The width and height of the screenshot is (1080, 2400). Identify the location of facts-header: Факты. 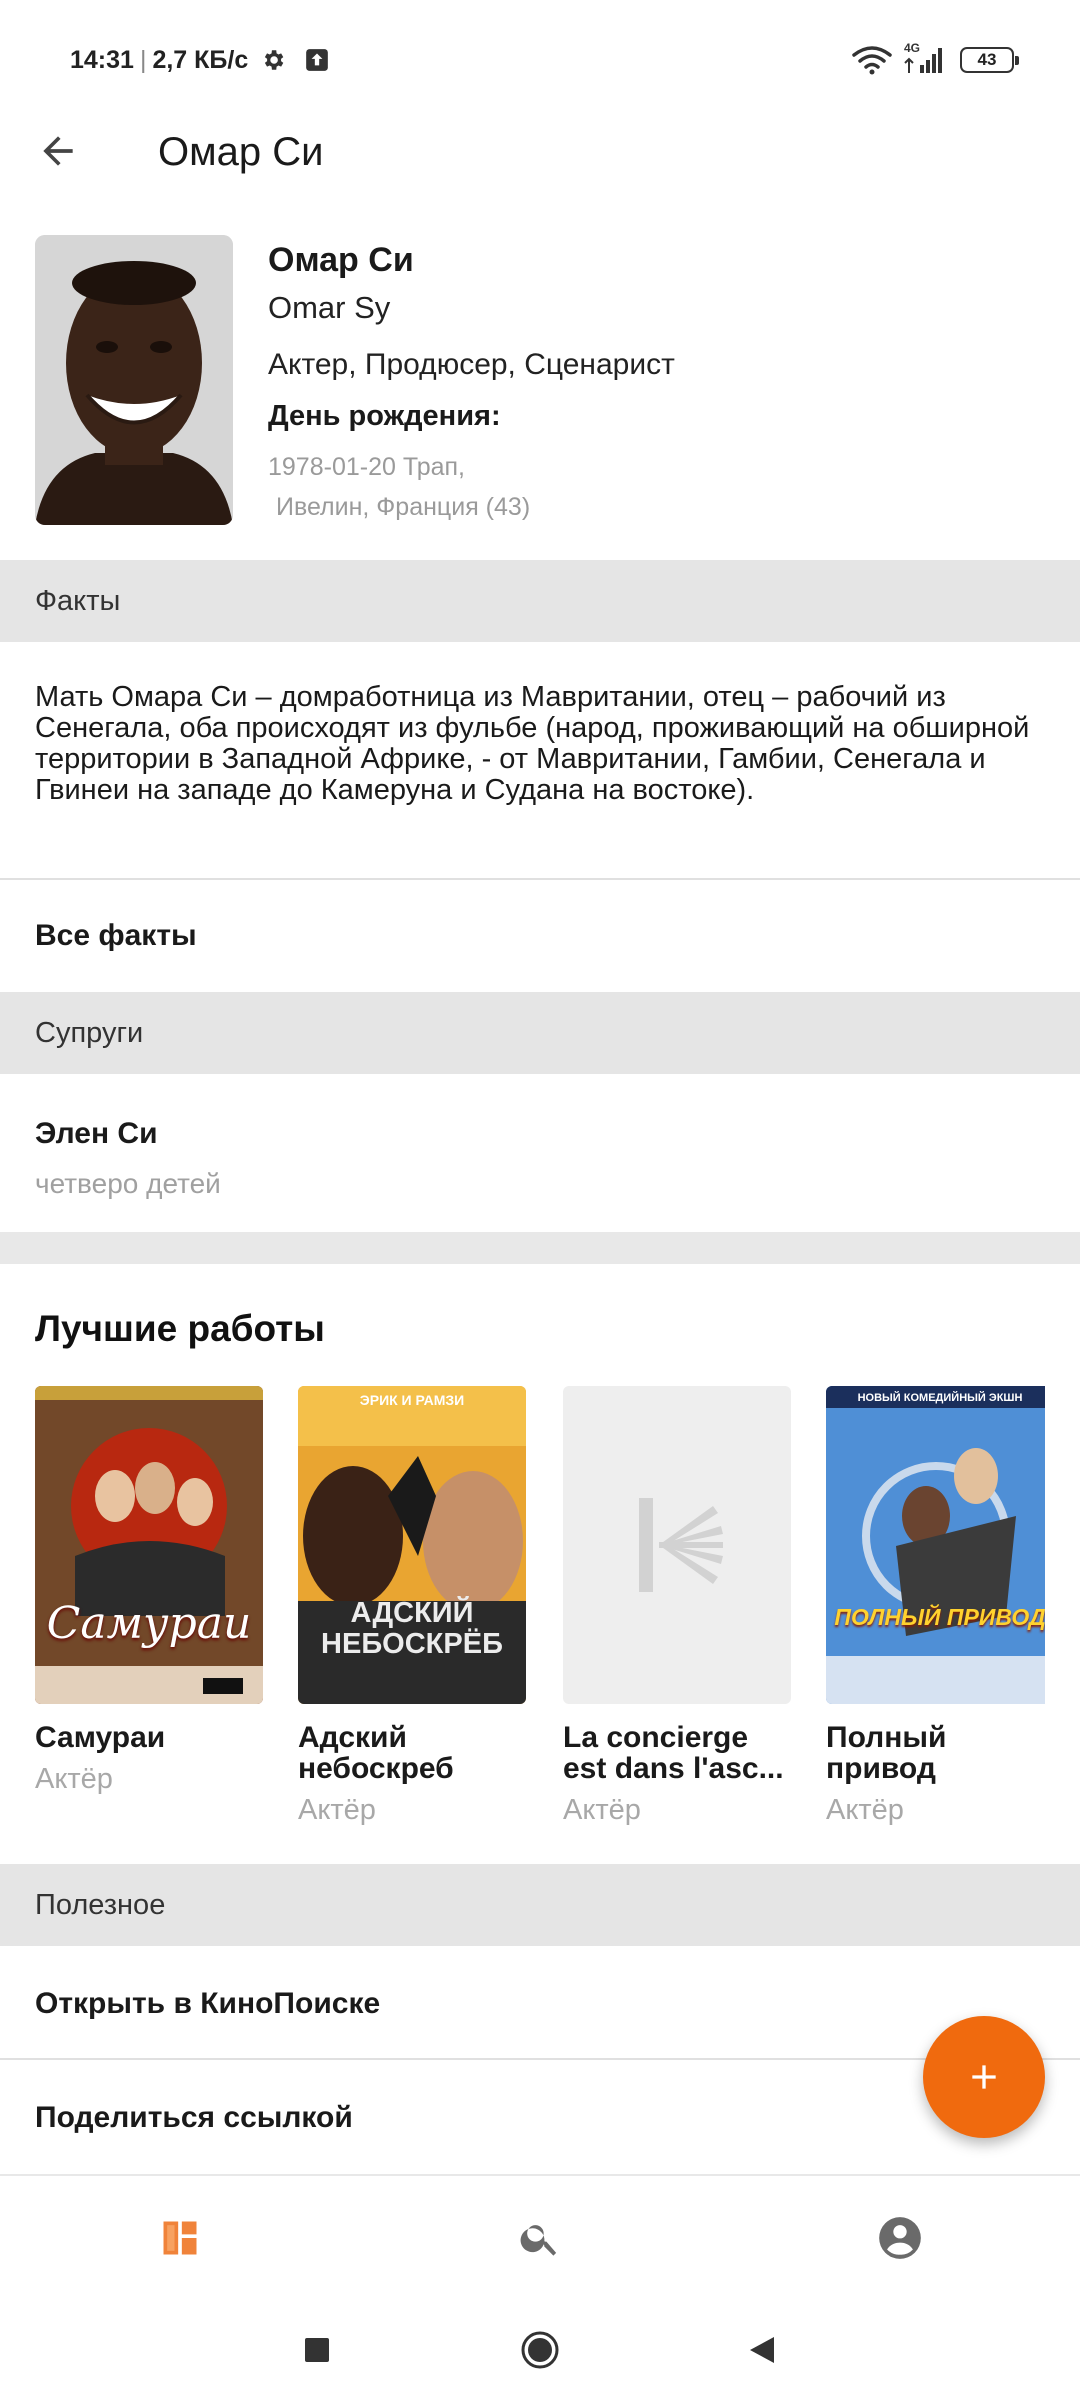
(78, 600).